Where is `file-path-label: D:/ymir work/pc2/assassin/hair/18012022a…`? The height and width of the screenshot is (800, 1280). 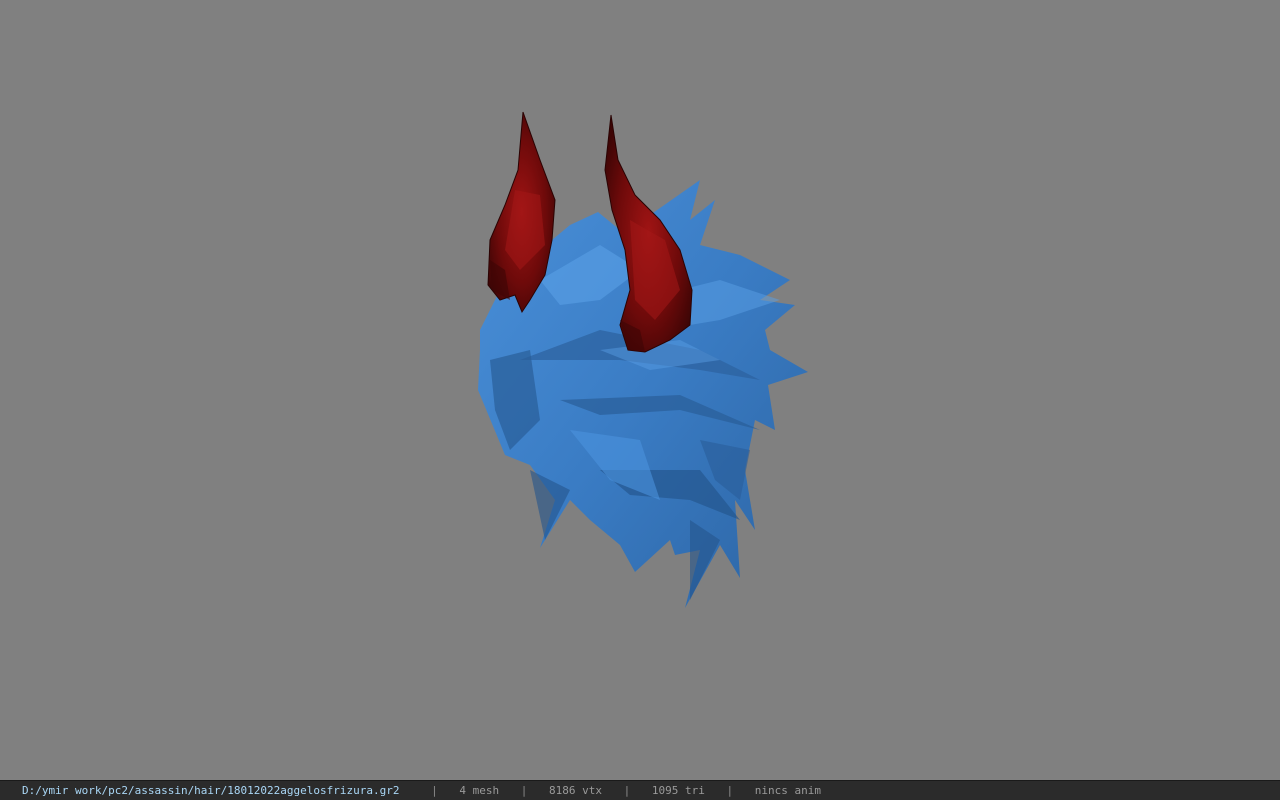 file-path-label: D:/ymir work/pc2/assassin/hair/18012022a… is located at coordinates (211, 790).